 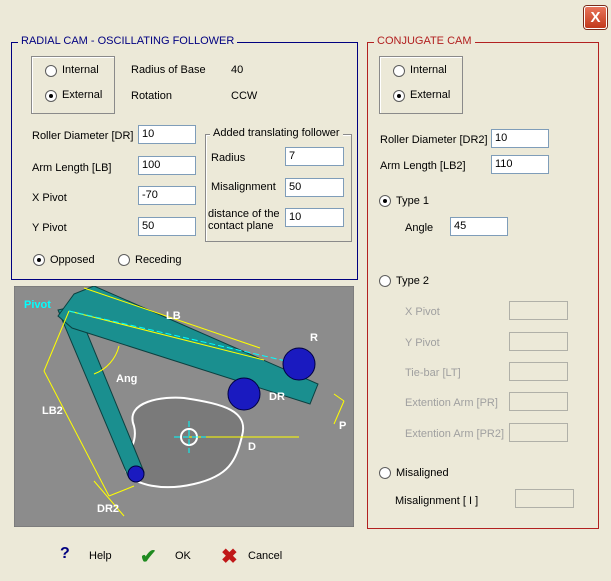 I want to click on ext-arm-pr-label: Extention Arm [PR], so click(x=451, y=403).